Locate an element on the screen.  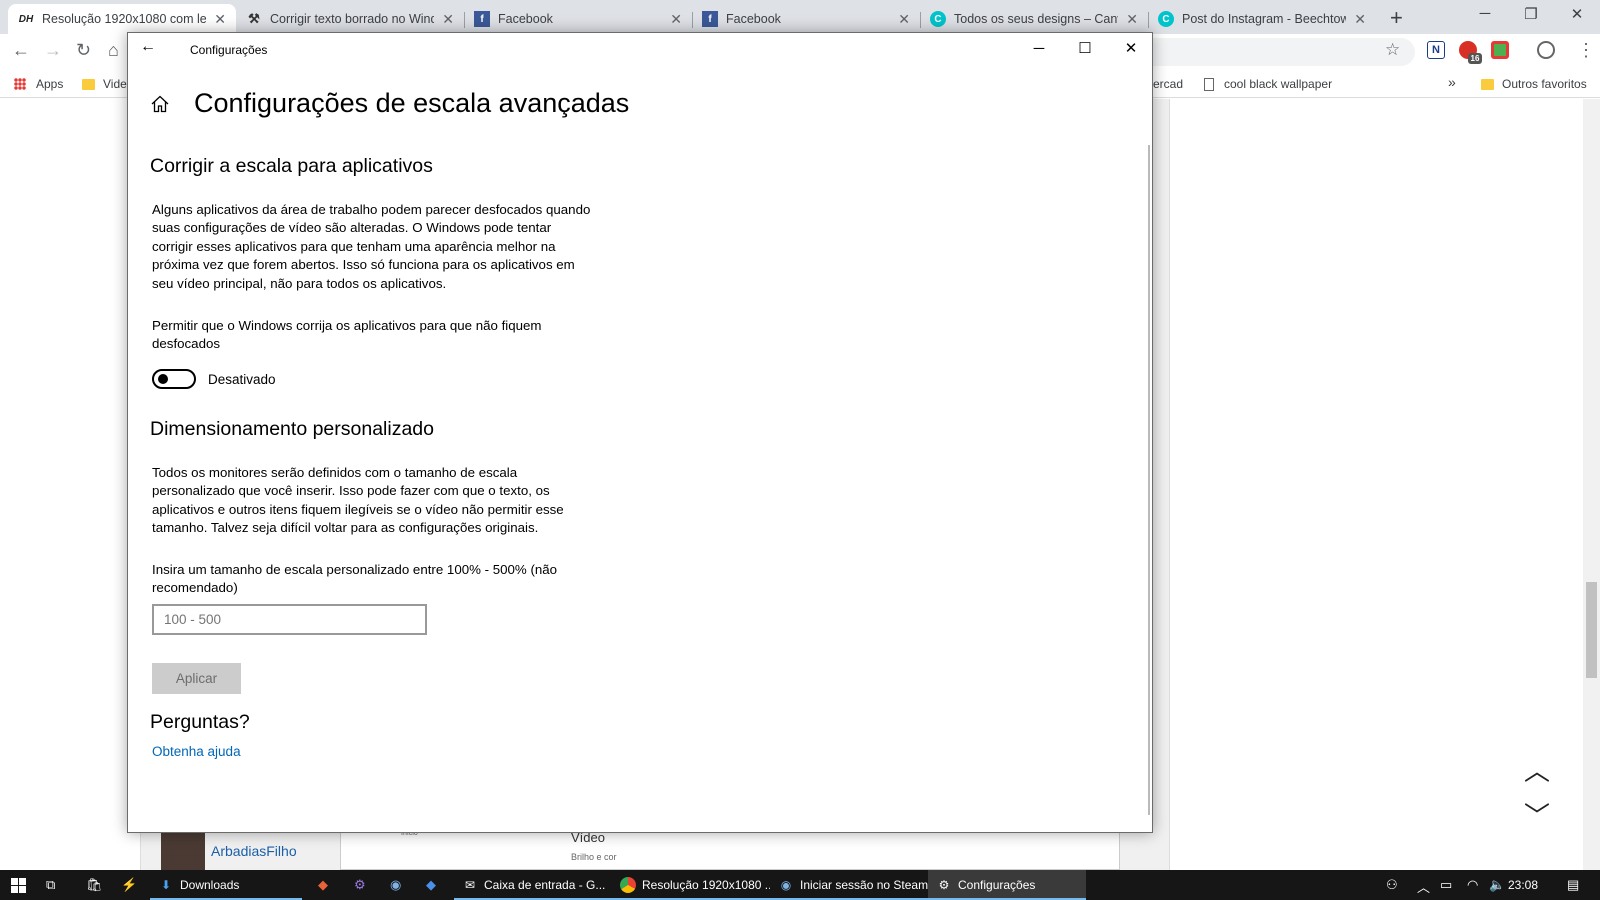
fix-apps-toggle is located at coordinates (174, 379).